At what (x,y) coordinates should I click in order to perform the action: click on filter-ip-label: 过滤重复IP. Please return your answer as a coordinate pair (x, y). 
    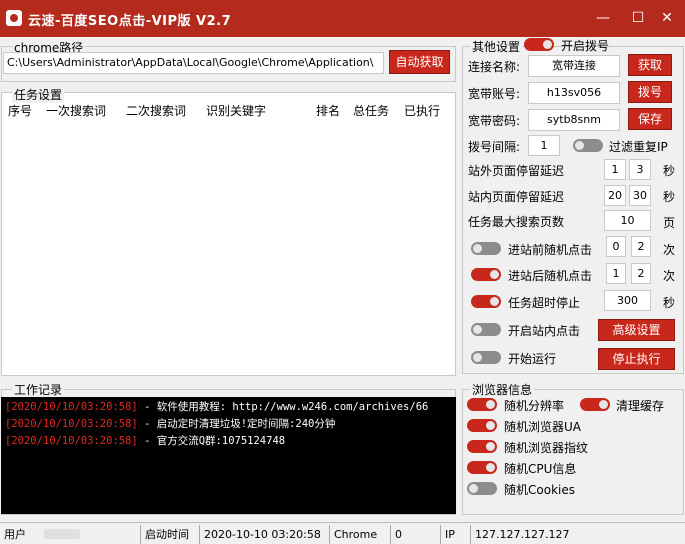
    Looking at the image, I should click on (638, 147).